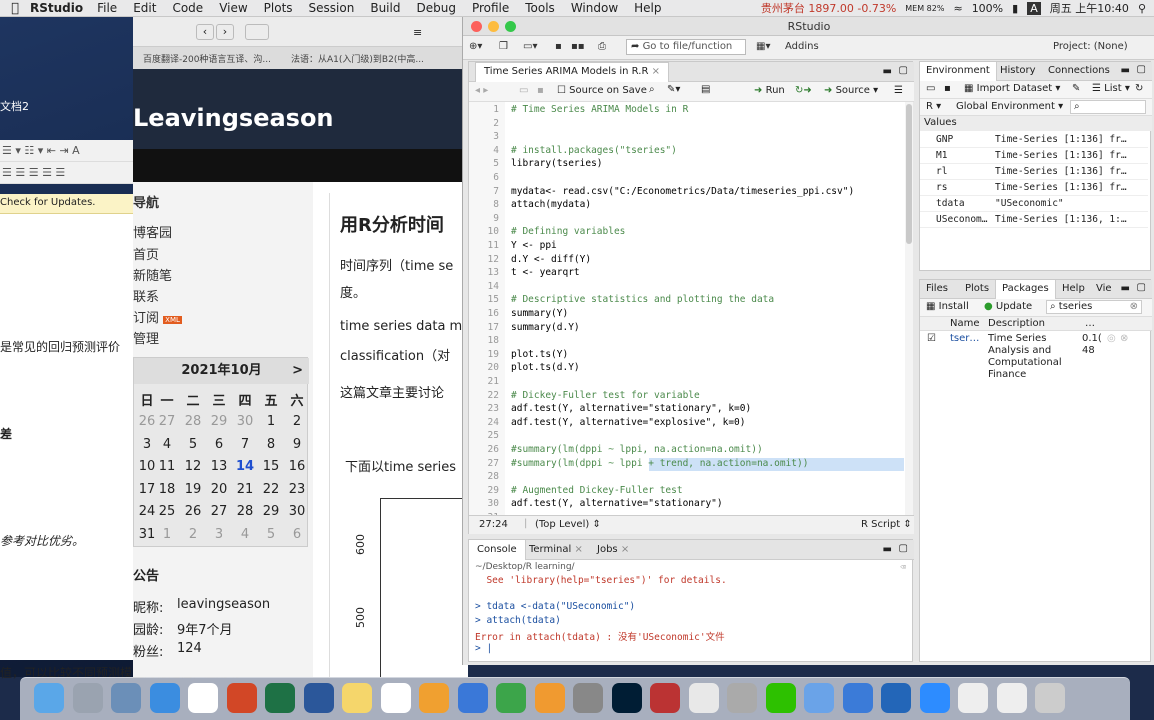 The image size is (1154, 720). Describe the element at coordinates (1076, 88) in the screenshot. I see `clear-objects-icon: ✎` at that location.